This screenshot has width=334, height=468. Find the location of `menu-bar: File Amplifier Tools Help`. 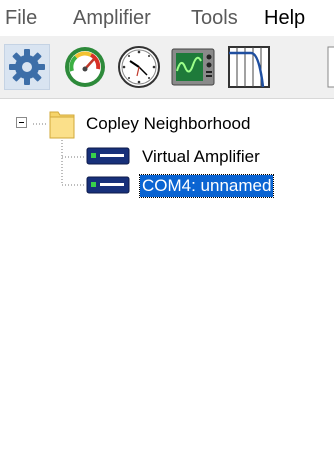

menu-bar: File Amplifier Tools Help is located at coordinates (167, 18).